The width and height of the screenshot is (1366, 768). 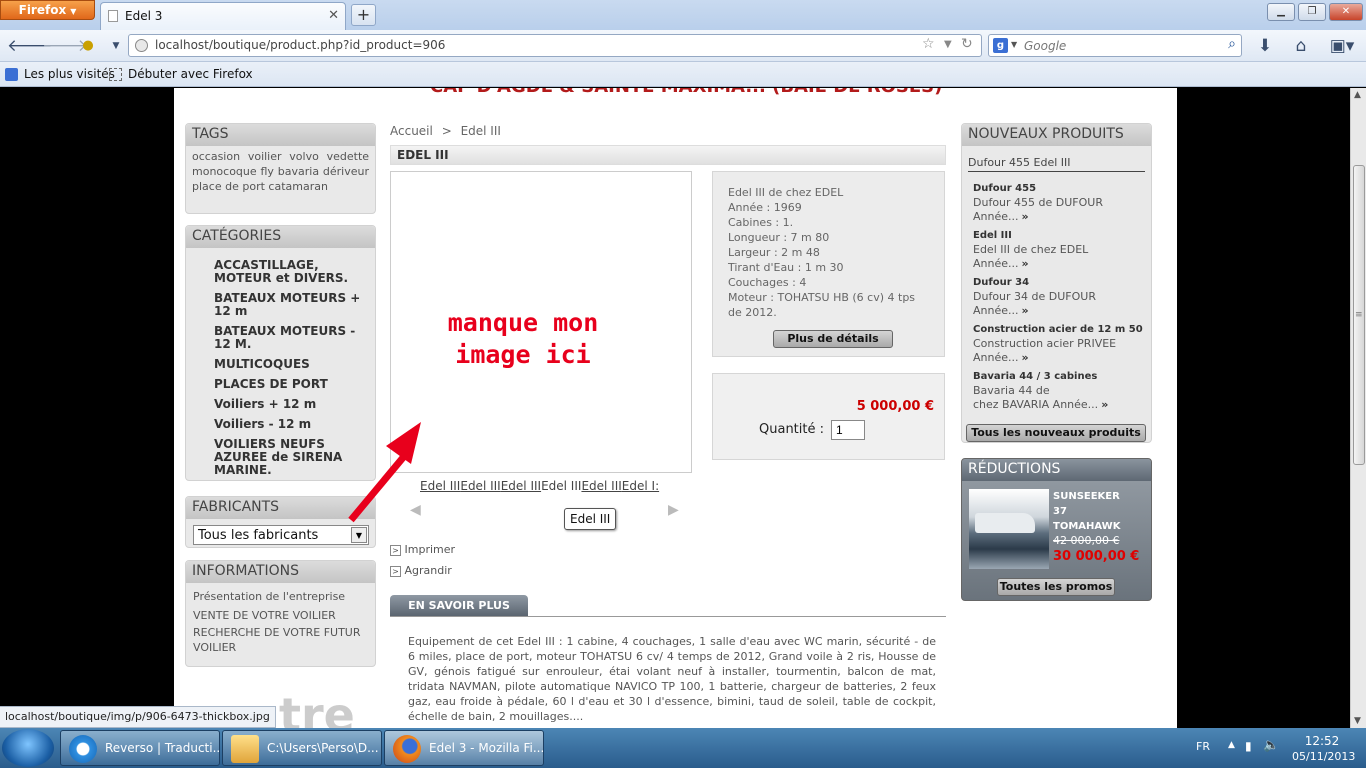 What do you see at coordinates (253, 186) in the screenshot?
I see `tag-link: port` at bounding box center [253, 186].